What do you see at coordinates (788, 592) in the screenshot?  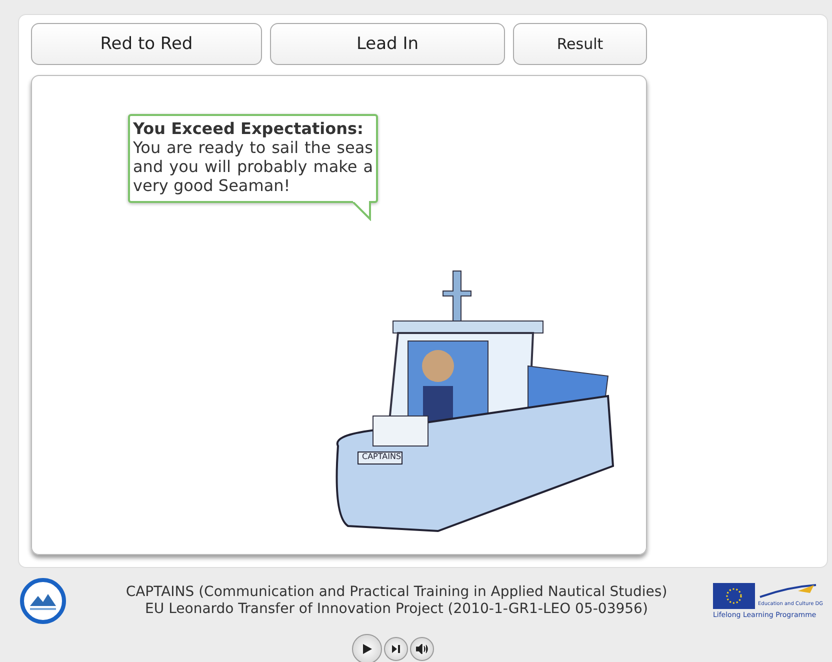 I see `swoosh-logo-icon` at bounding box center [788, 592].